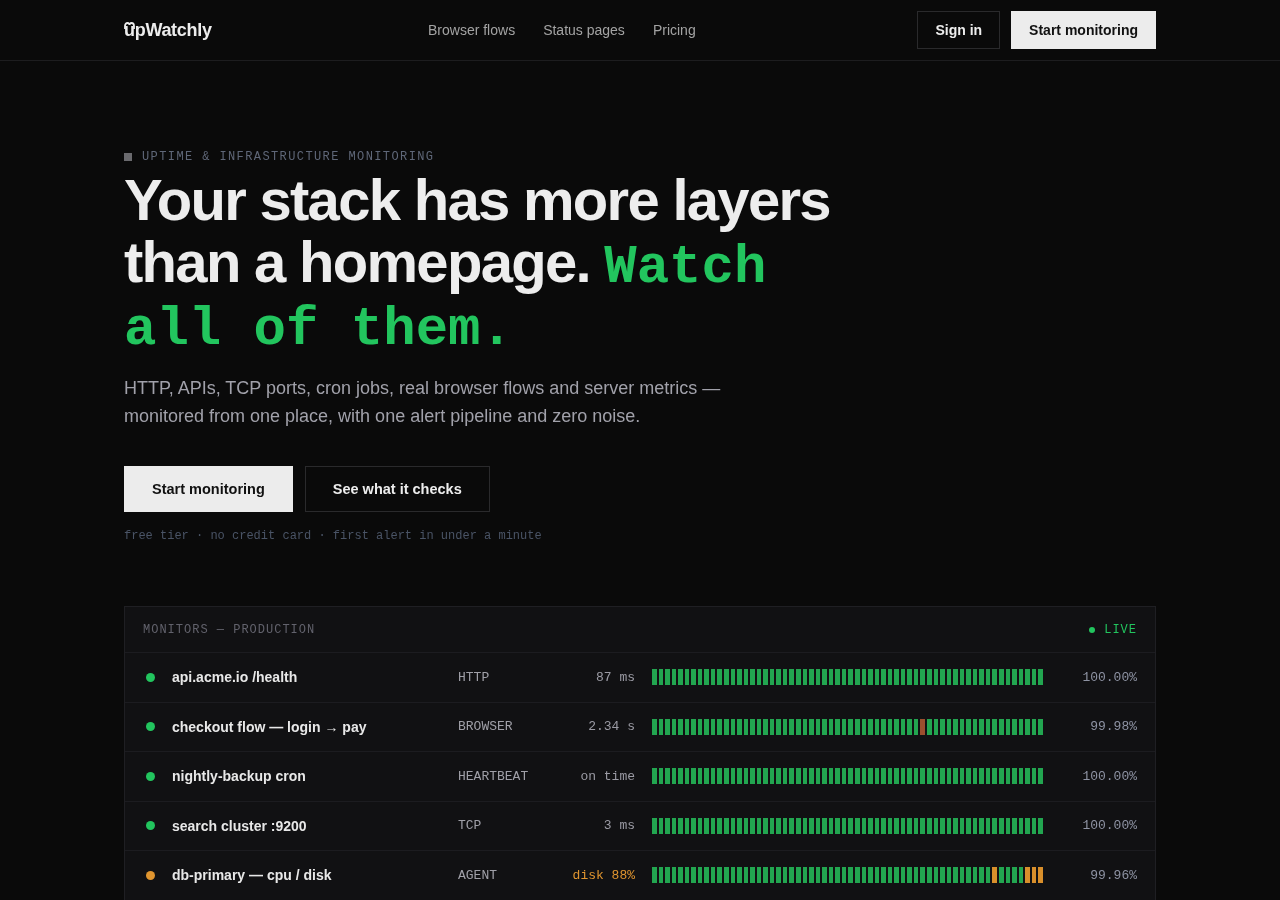  What do you see at coordinates (1113, 727) in the screenshot?
I see `uptime-percent: 99.98%` at bounding box center [1113, 727].